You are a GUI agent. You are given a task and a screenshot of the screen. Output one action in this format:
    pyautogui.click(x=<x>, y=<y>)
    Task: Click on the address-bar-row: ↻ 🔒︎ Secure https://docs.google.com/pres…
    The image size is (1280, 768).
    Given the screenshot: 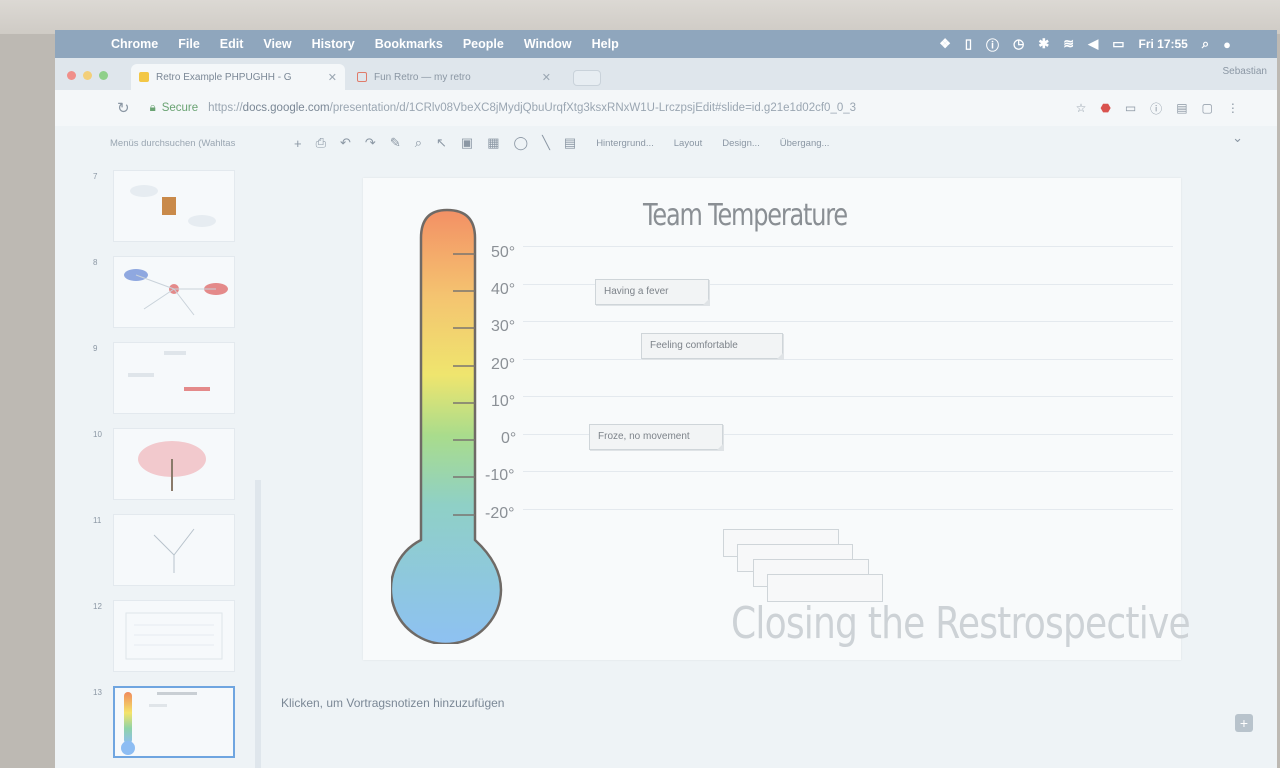 What is the action you would take?
    pyautogui.click(x=666, y=108)
    